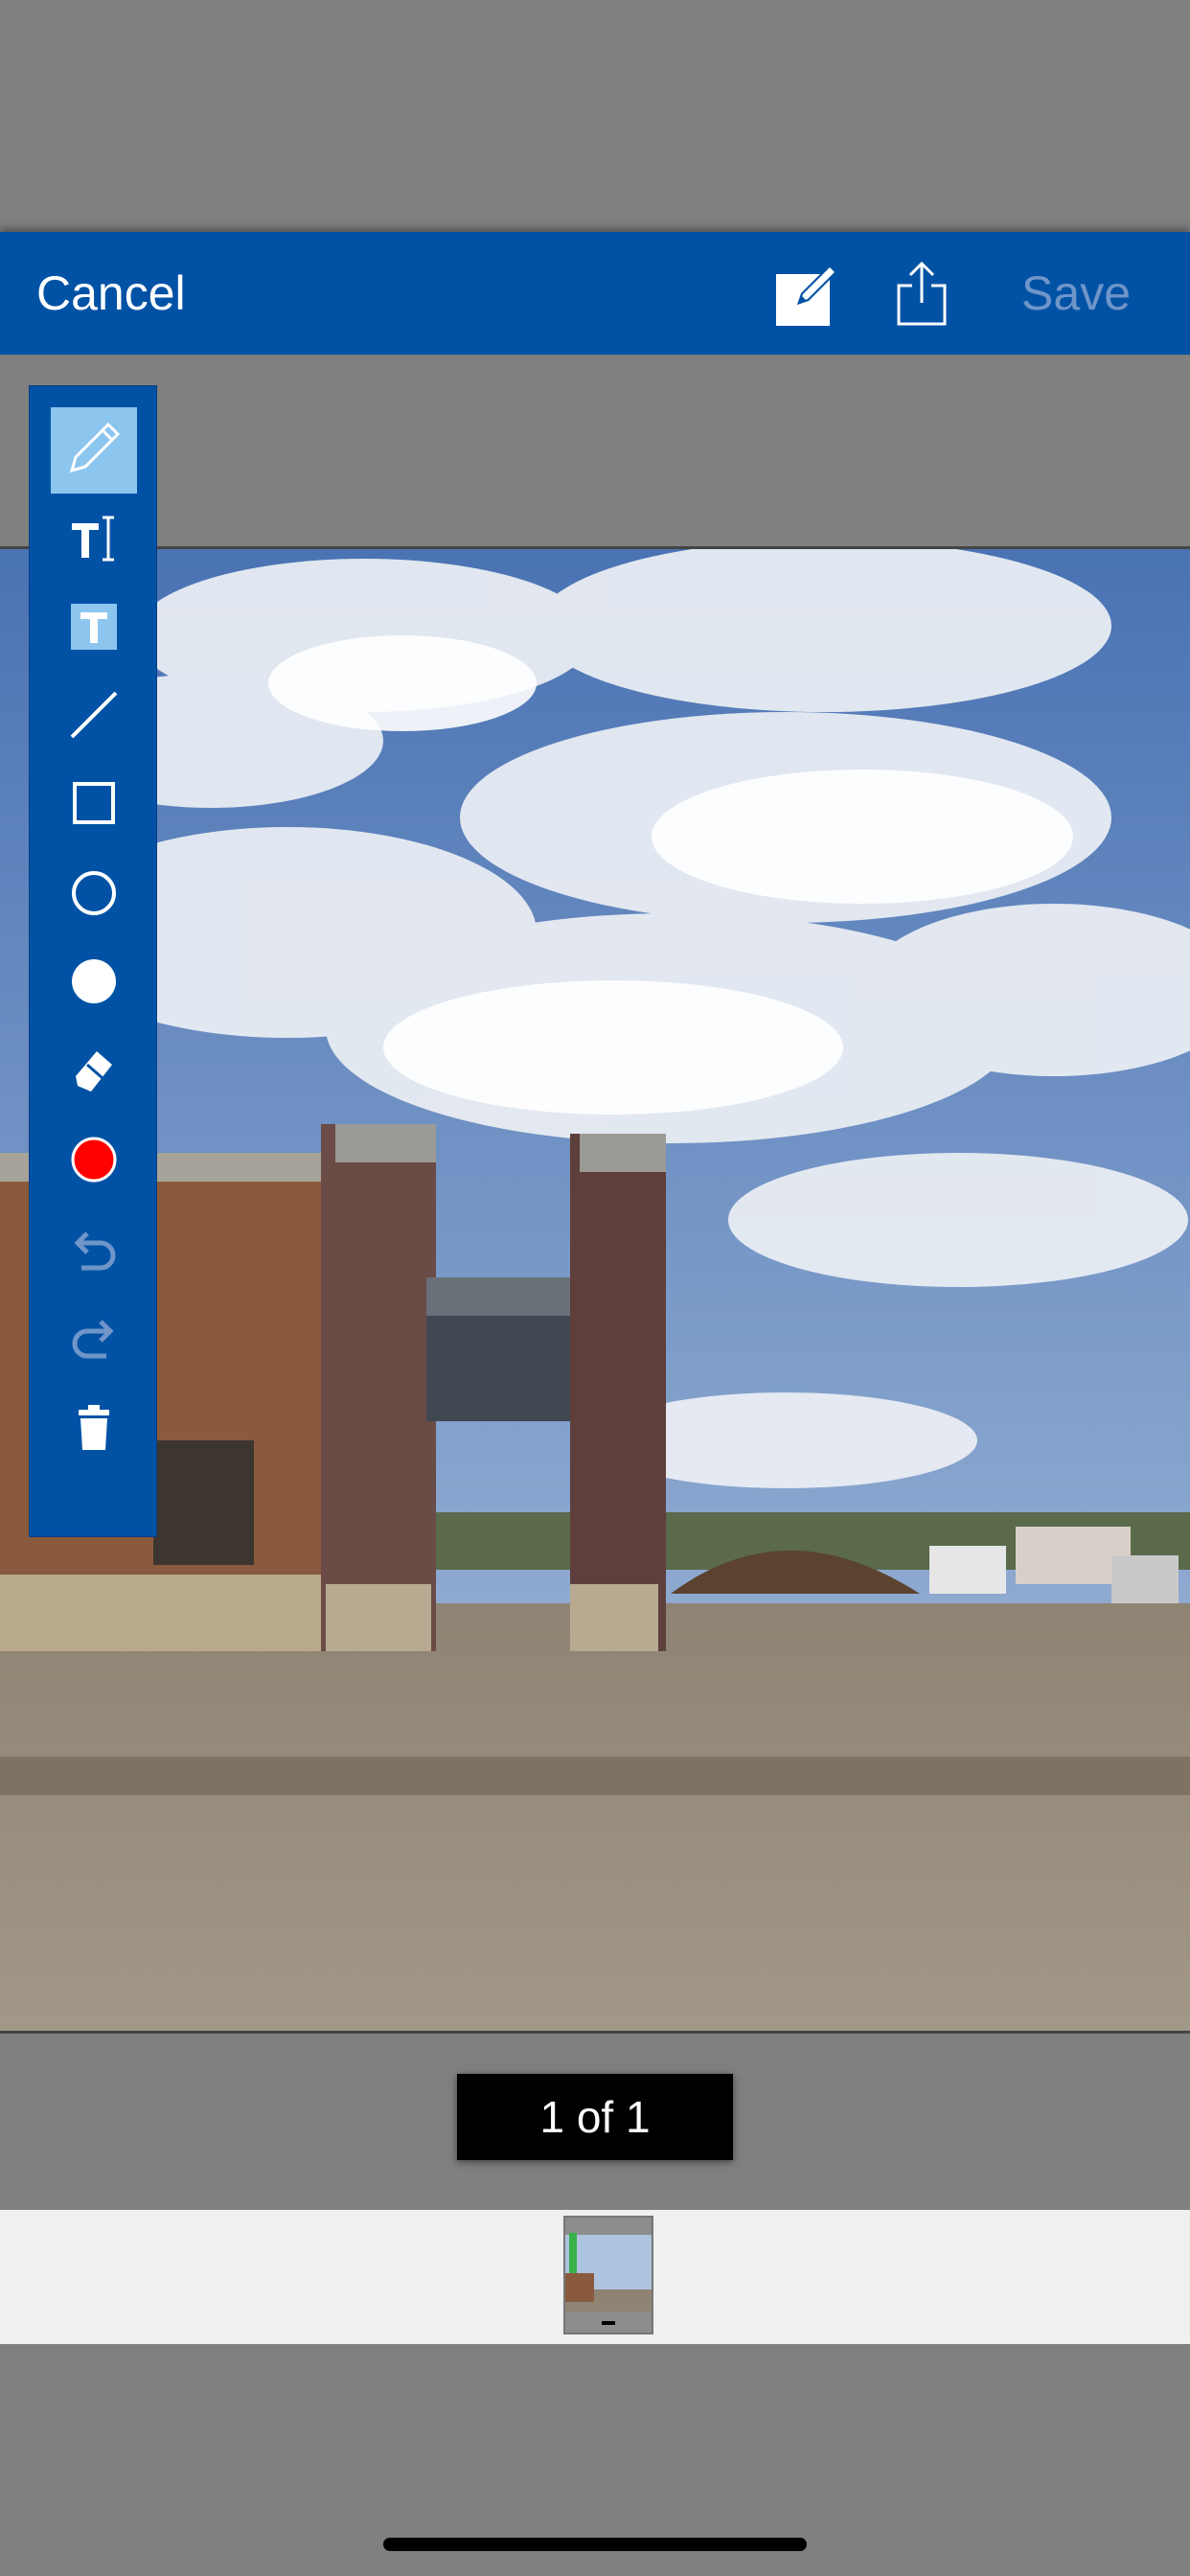 This screenshot has width=1190, height=2576. I want to click on thumbnail-strip, so click(595, 2277).